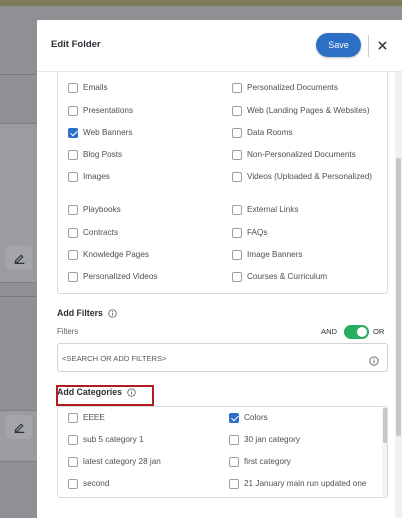 This screenshot has width=402, height=518. I want to click on content-type-checkbox-item: Courses & Curriculum, so click(307, 276).